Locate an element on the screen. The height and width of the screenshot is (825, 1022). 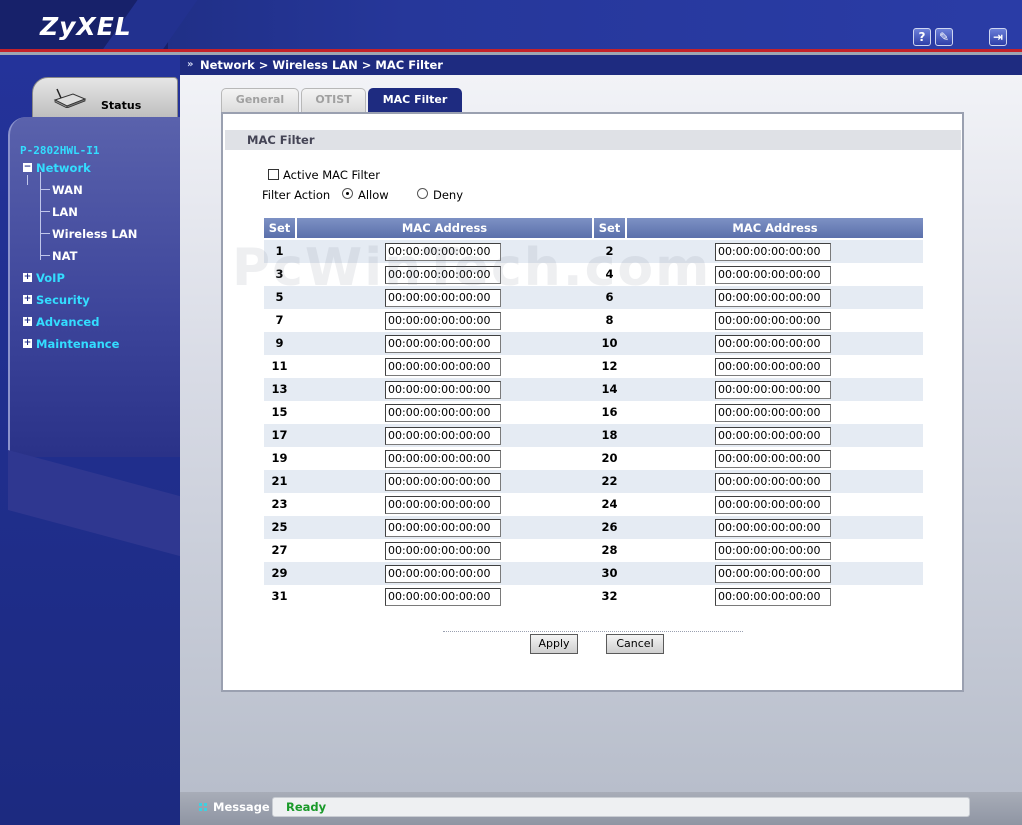
table-row: 23 00:00:00:00:00:00 24 00:00:00:00:00:00 is located at coordinates (593, 504).